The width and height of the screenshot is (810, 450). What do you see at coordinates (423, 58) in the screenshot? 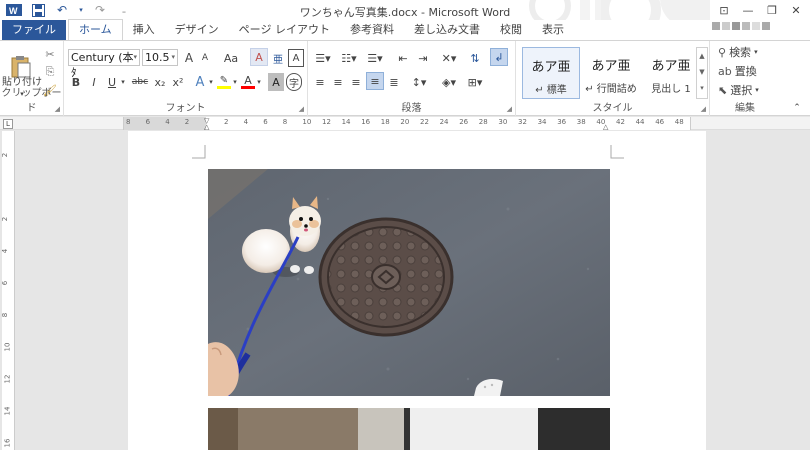
I see `increase-indent-icon: ⇥` at bounding box center [423, 58].